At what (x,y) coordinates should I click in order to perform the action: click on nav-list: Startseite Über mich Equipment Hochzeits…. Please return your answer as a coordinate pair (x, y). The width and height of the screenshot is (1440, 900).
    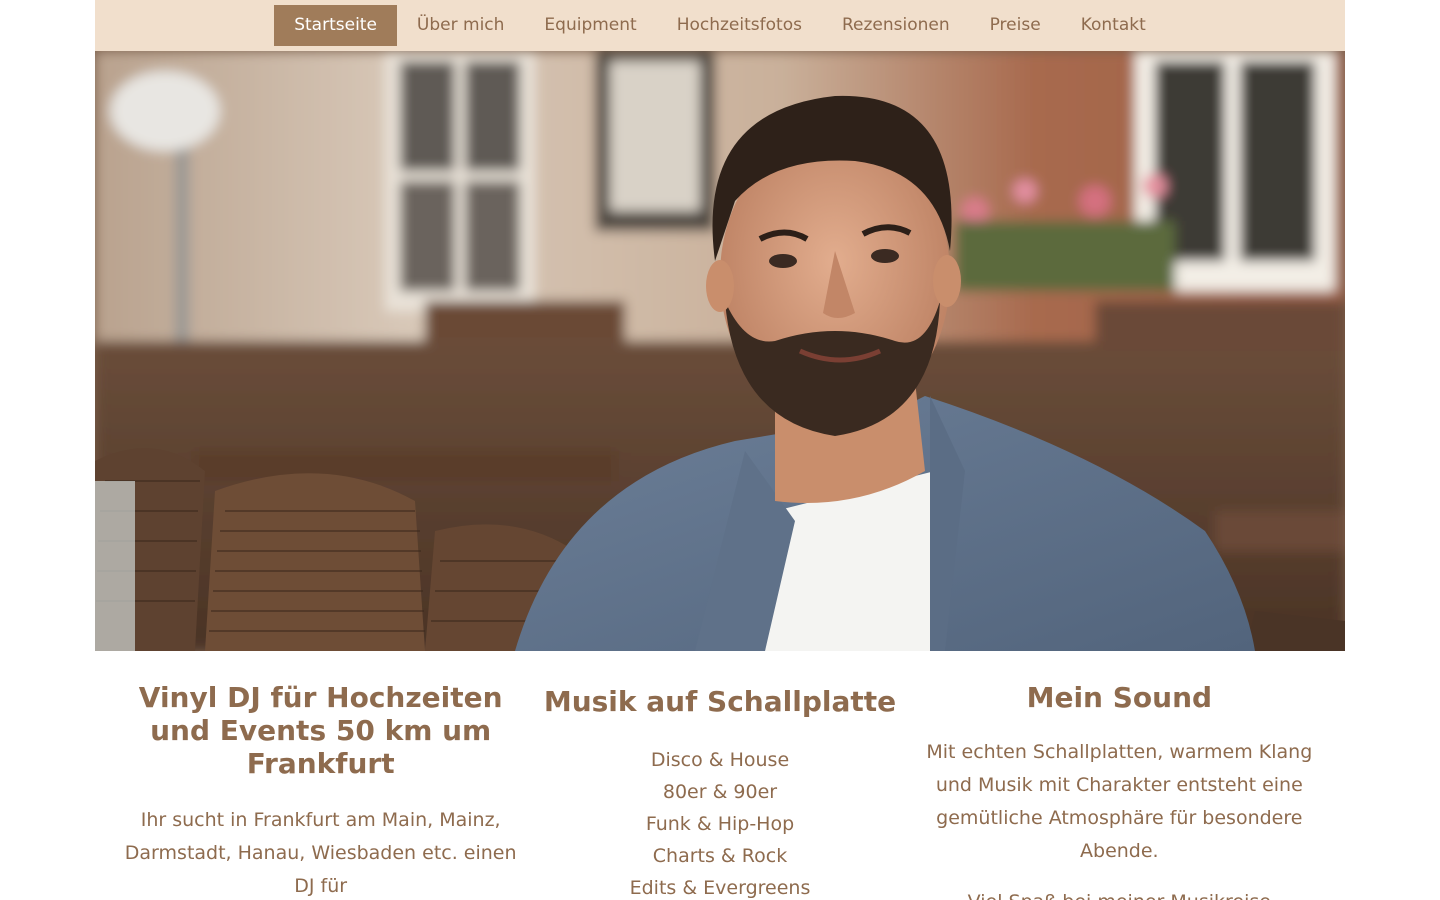
    Looking at the image, I should click on (720, 25).